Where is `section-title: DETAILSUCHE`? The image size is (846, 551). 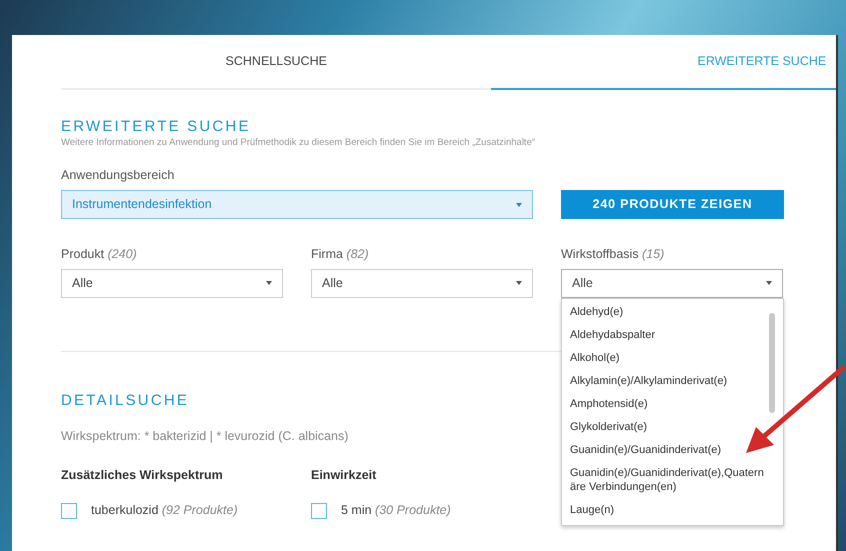 section-title: DETAILSUCHE is located at coordinates (125, 401).